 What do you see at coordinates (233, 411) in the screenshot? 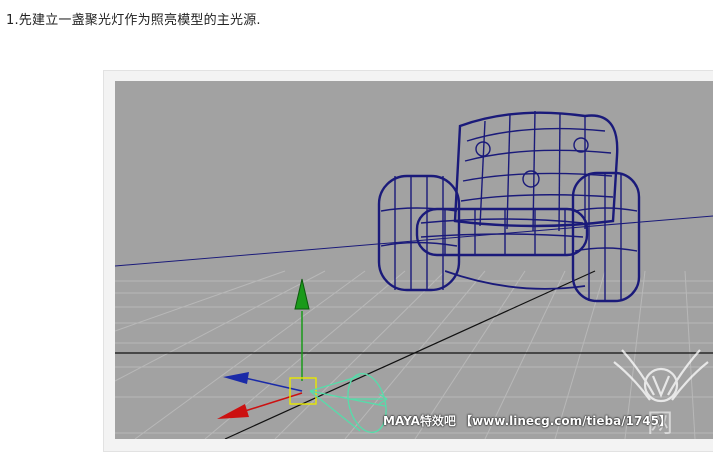
I see `x-move-handle-icon` at bounding box center [233, 411].